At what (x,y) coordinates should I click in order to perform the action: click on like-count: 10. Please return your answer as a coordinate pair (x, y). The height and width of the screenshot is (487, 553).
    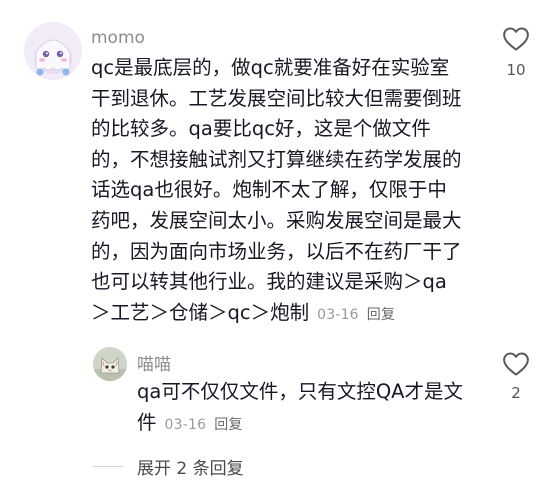
    Looking at the image, I should click on (516, 70).